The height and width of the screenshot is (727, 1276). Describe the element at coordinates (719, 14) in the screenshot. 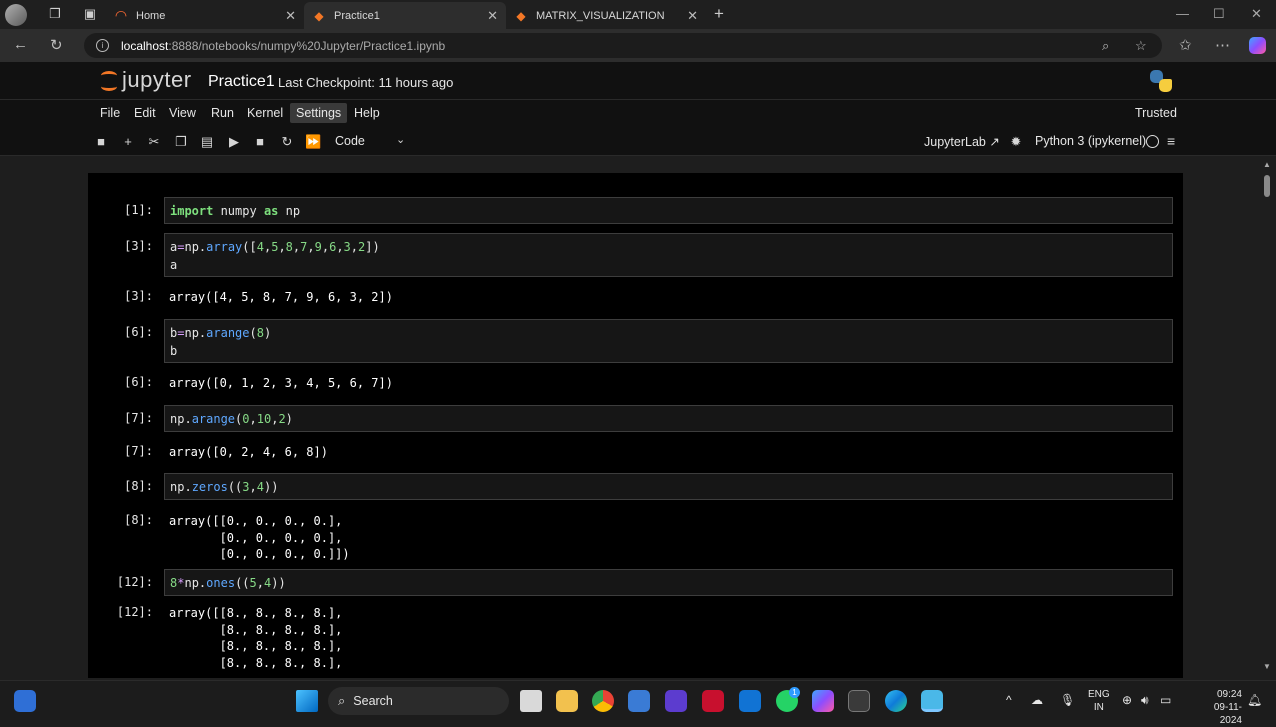

I see `new-tab-icon: +` at that location.